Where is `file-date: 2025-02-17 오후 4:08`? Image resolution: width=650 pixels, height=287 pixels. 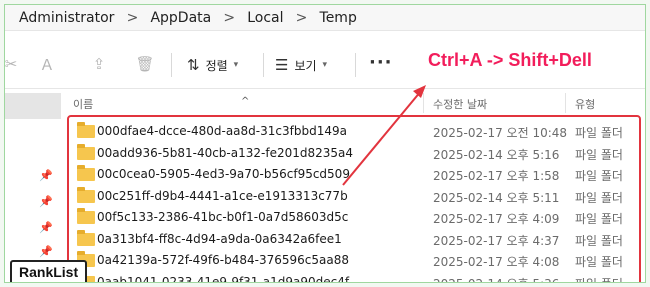 file-date: 2025-02-17 오후 4:08 is located at coordinates (496, 262).